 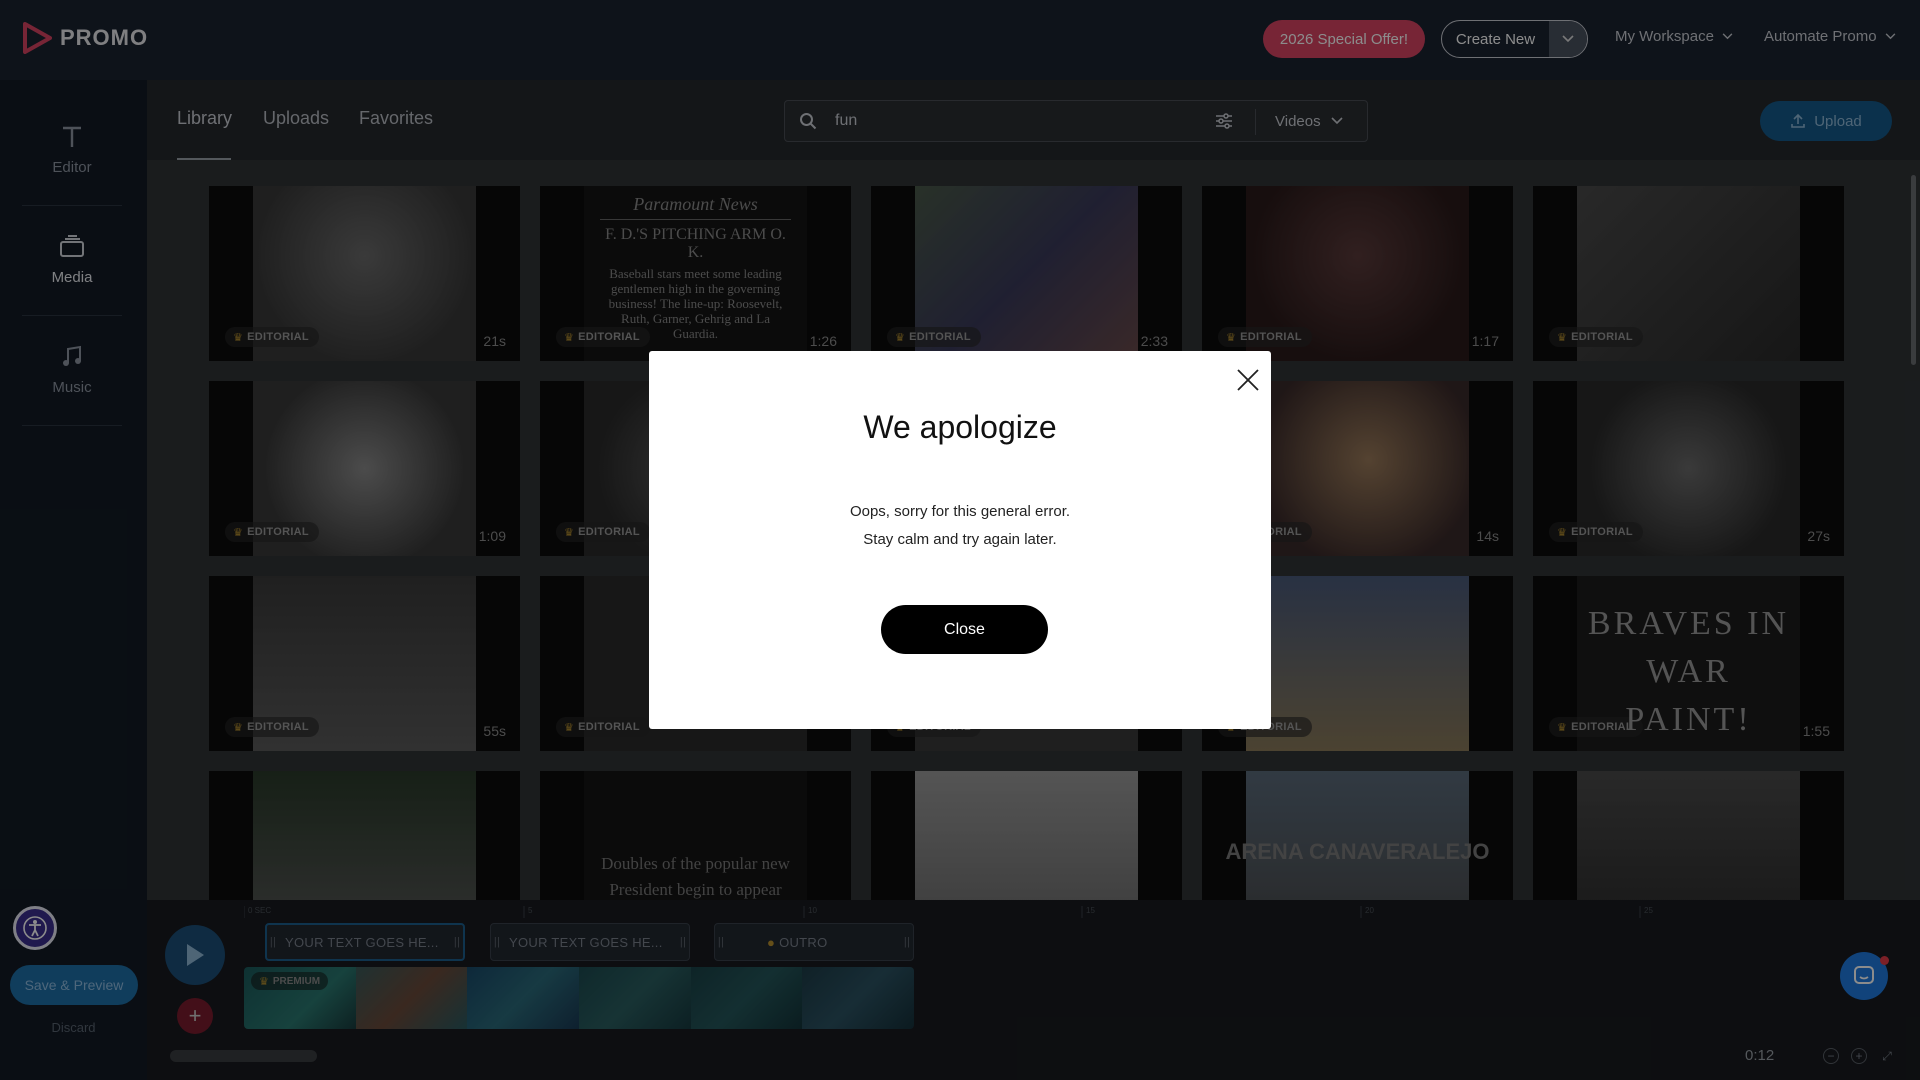 What do you see at coordinates (964, 629) in the screenshot?
I see `close-button: Close` at bounding box center [964, 629].